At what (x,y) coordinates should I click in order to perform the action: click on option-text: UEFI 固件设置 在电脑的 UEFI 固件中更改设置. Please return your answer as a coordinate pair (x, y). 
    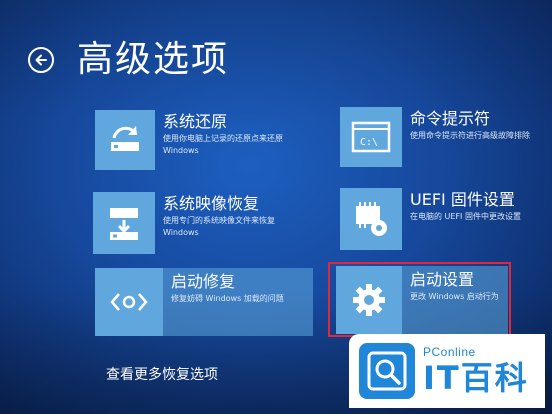
    Looking at the image, I should click on (461, 219).